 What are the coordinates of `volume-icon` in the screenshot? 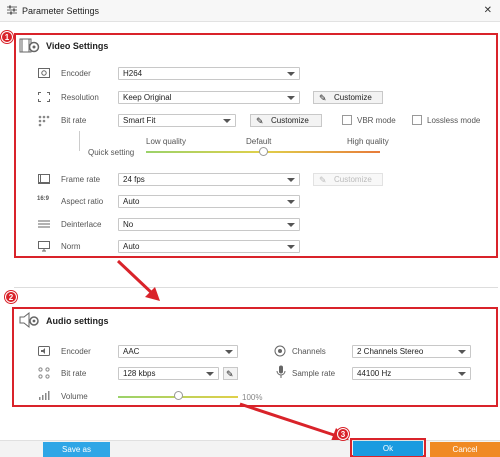 It's located at (44, 396).